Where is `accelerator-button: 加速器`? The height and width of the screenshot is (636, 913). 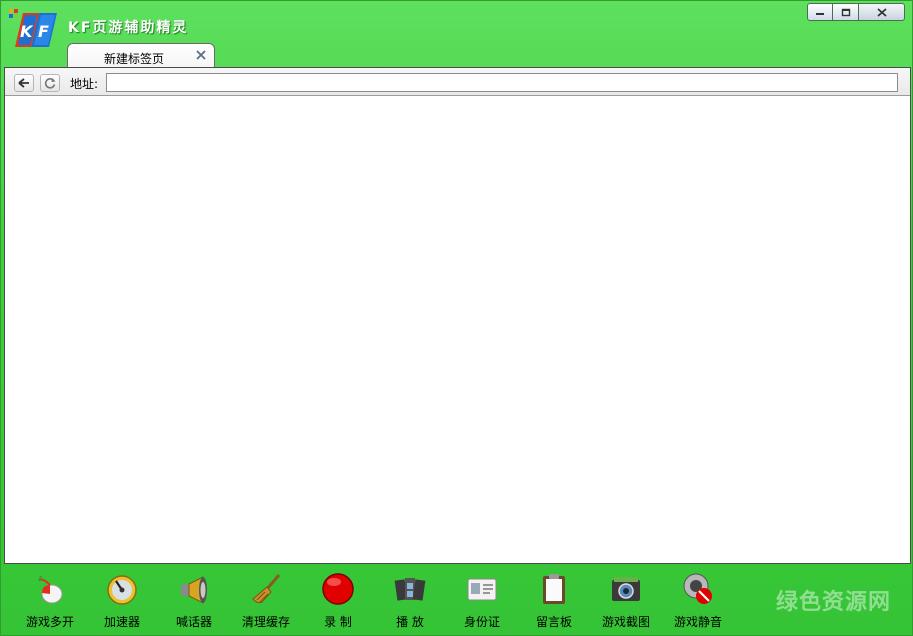
accelerator-button: 加速器 is located at coordinates (122, 601).